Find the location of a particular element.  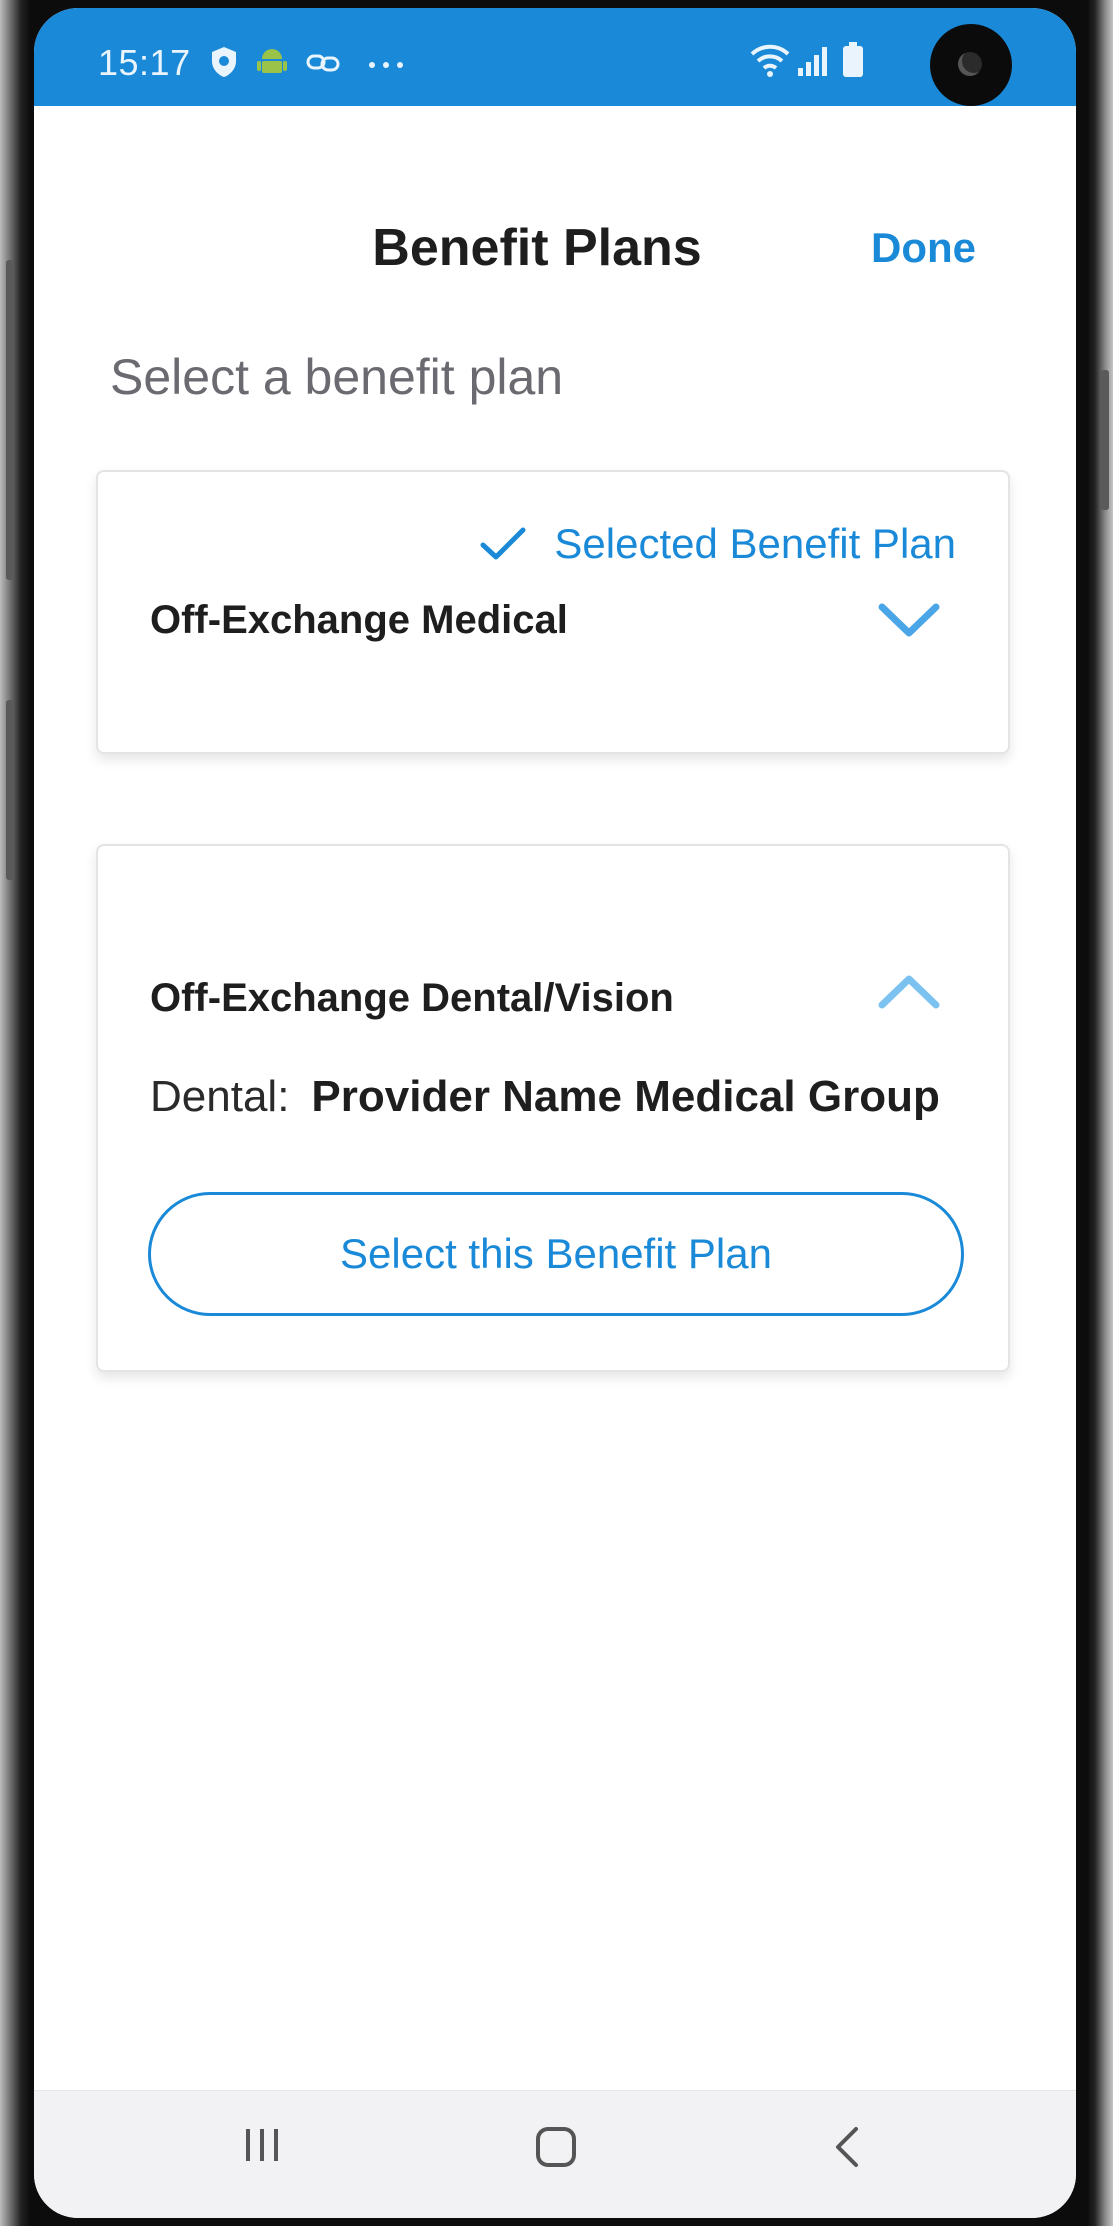

wifi-icon is located at coordinates (770, 62).